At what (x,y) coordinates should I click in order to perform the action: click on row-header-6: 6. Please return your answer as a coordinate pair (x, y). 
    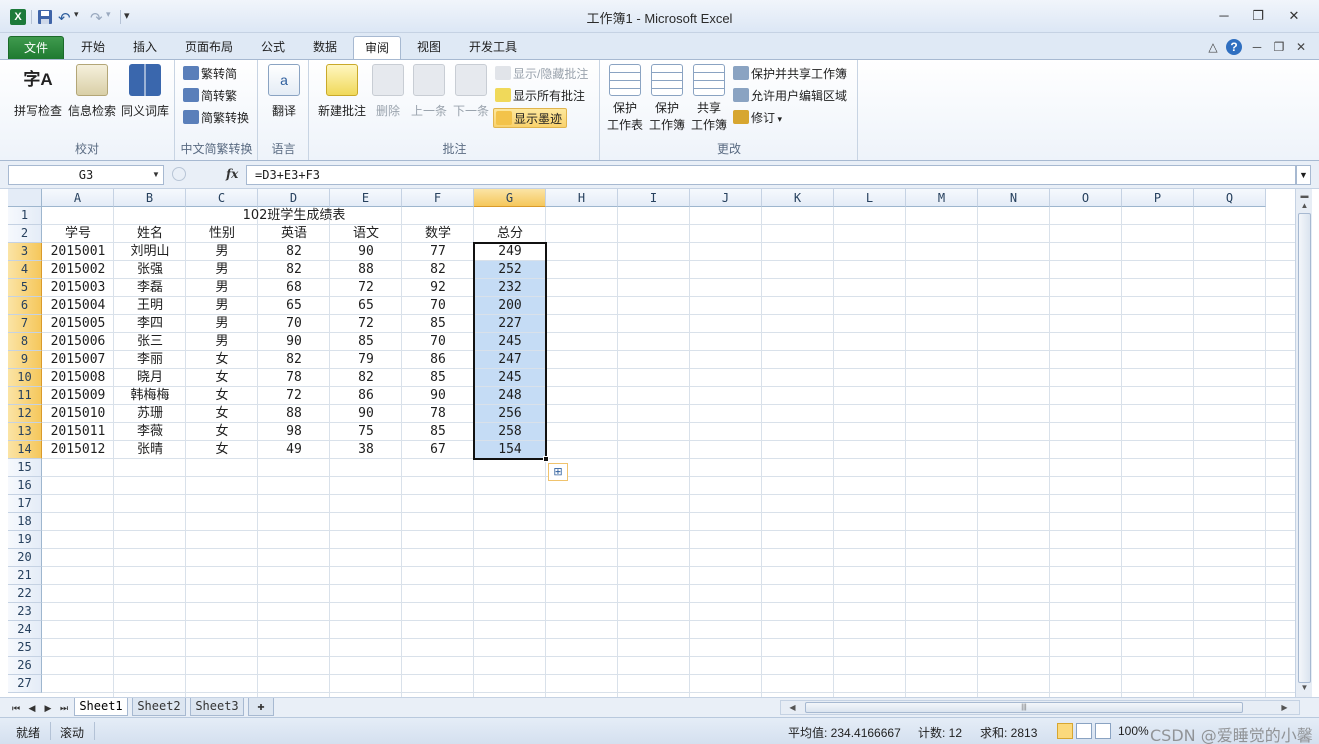
    Looking at the image, I should click on (25, 306).